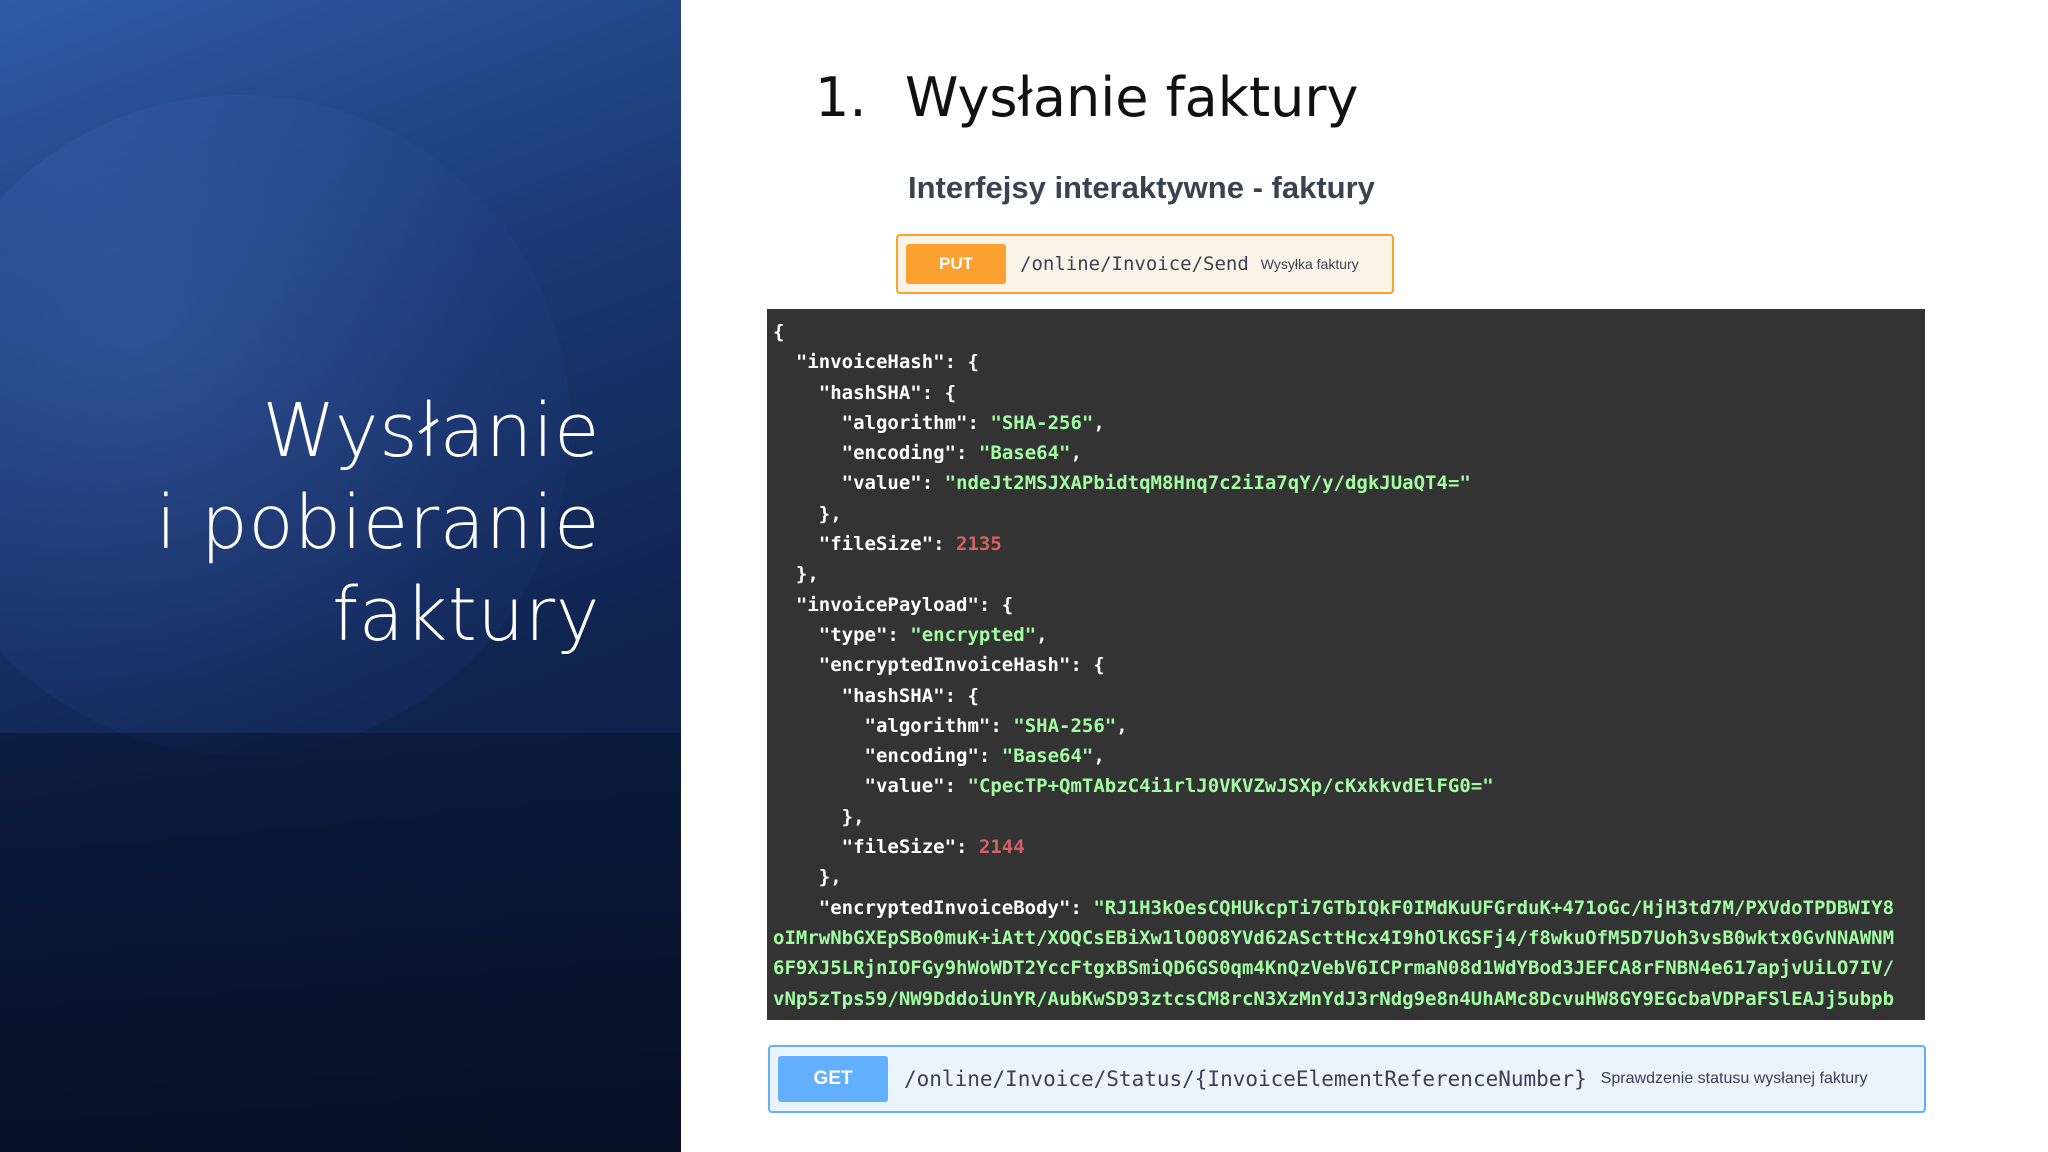 This screenshot has width=2048, height=1152. I want to click on section-title: Wysłanie i pobieranie faktury, so click(378, 523).